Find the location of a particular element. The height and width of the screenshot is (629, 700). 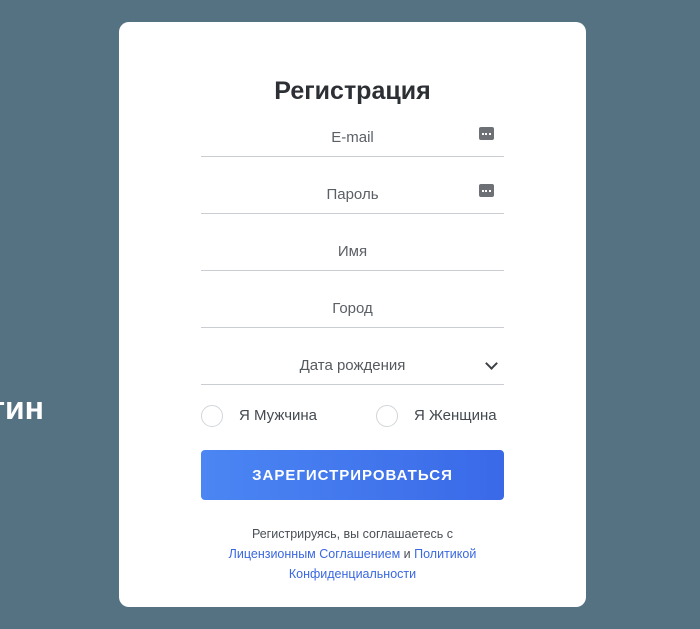

form-title: Регистрация is located at coordinates (352, 91).